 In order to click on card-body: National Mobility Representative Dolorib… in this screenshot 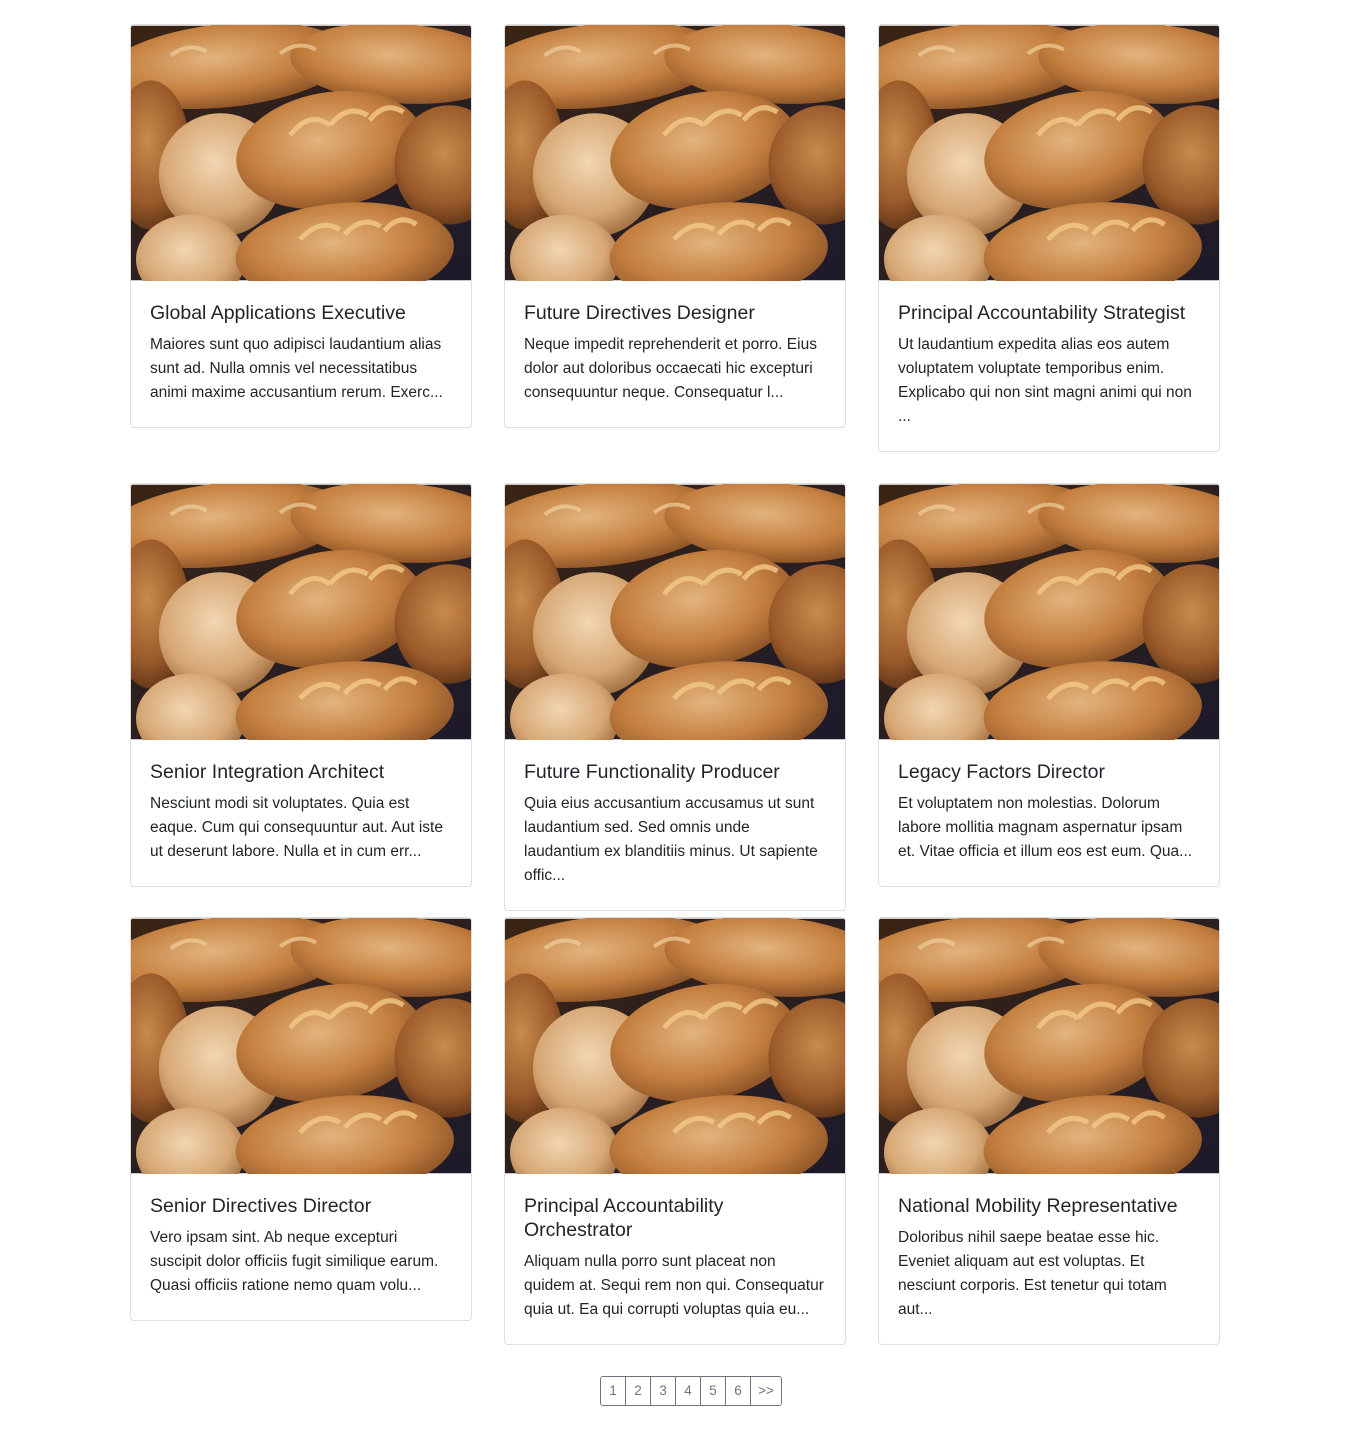, I will do `click(1049, 1259)`.